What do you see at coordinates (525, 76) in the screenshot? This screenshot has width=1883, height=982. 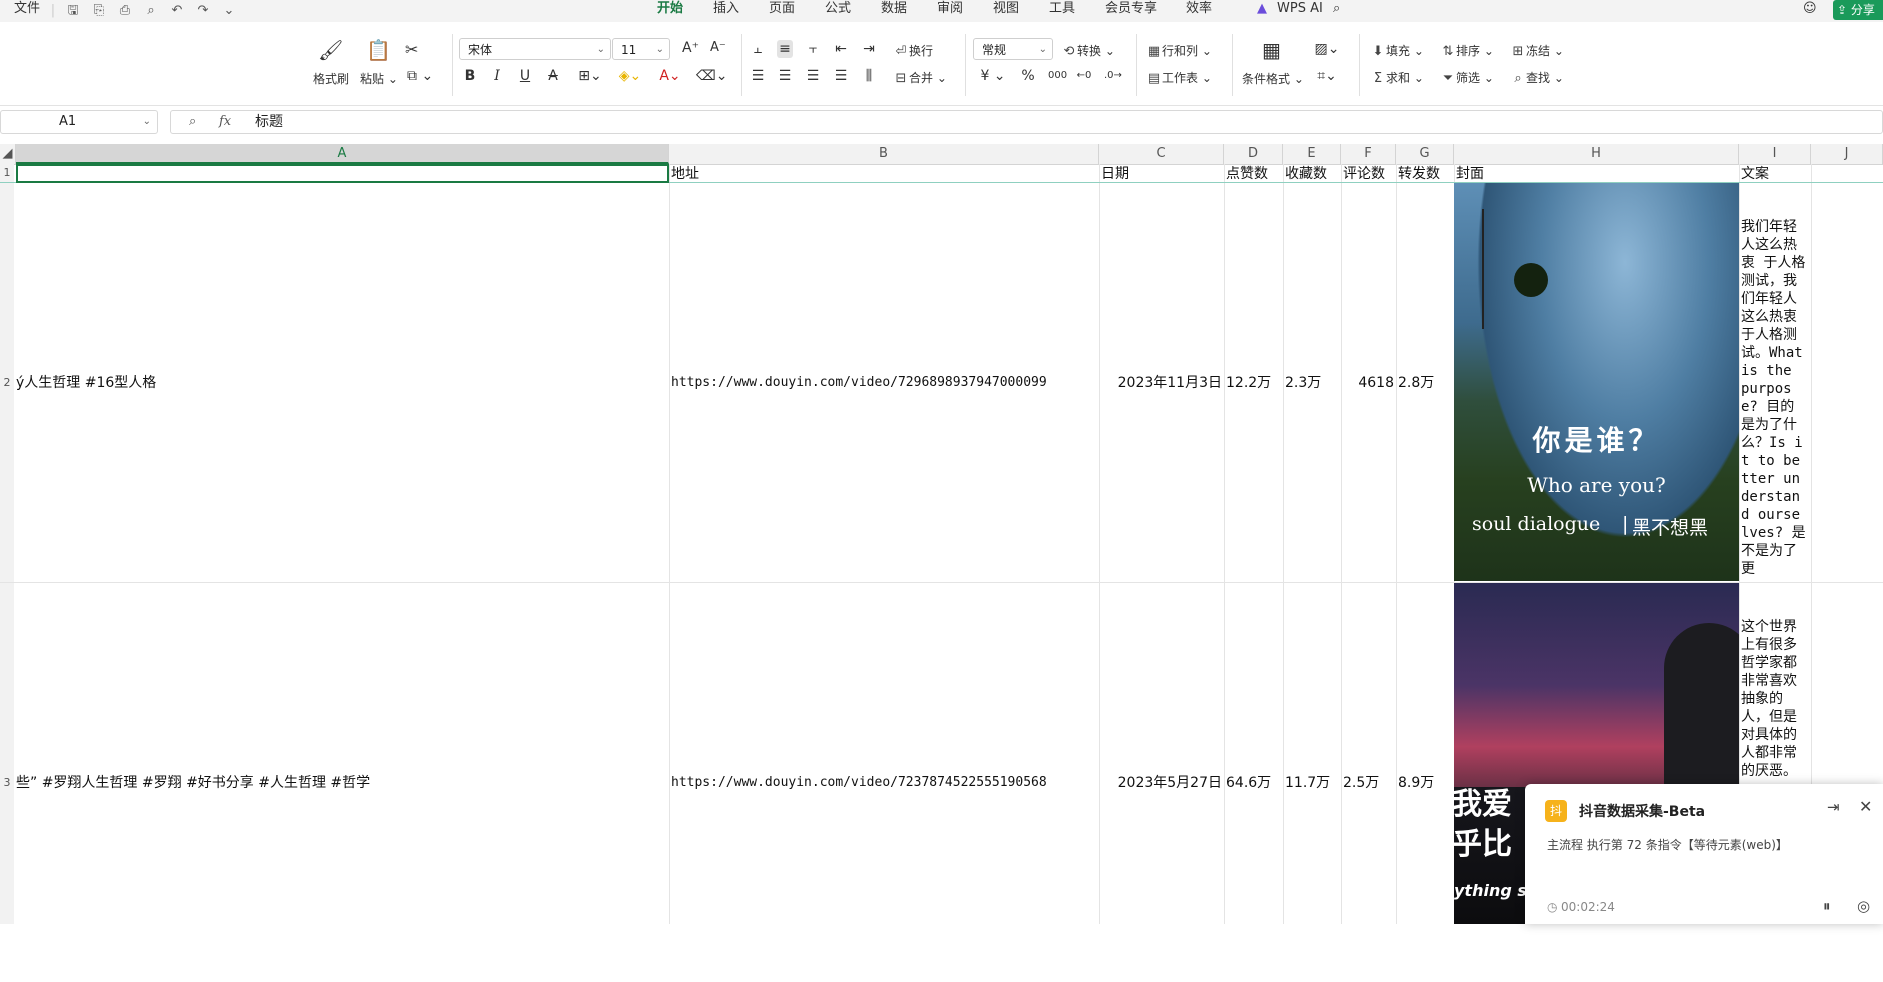 I see `underline-icon: U` at bounding box center [525, 76].